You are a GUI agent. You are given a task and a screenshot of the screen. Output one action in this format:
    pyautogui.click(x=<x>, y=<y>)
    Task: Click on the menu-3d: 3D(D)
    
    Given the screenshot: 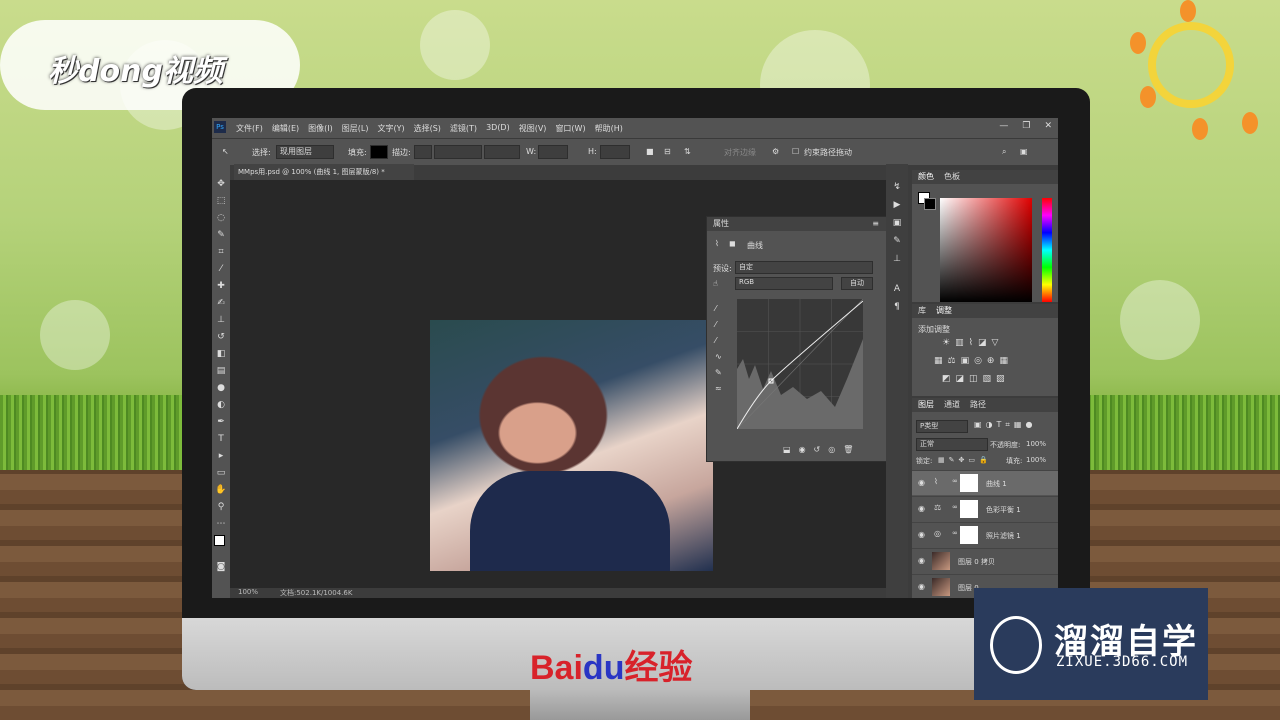 What is the action you would take?
    pyautogui.click(x=498, y=128)
    